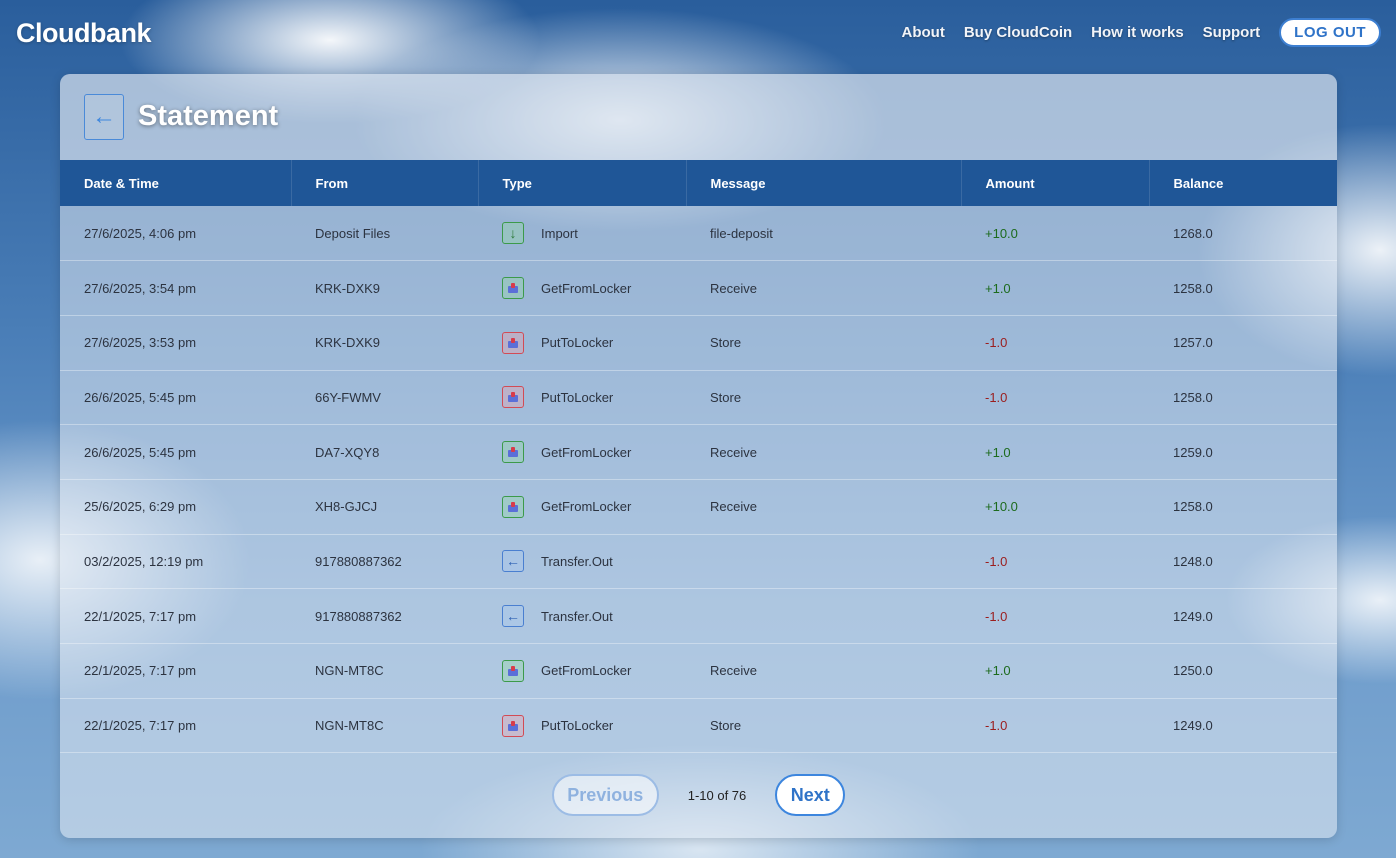 This screenshot has height=858, width=1396. I want to click on cell-from: DA7-XQY8, so click(347, 452).